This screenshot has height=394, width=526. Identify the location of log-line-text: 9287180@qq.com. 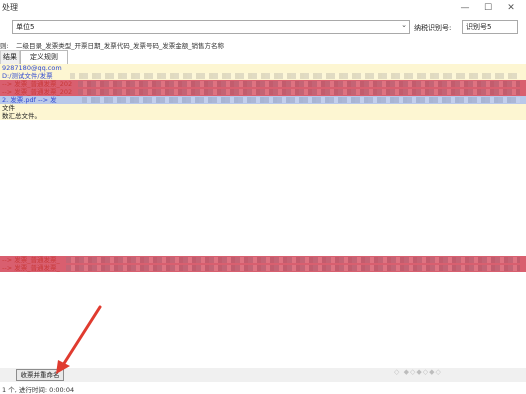
(32, 68).